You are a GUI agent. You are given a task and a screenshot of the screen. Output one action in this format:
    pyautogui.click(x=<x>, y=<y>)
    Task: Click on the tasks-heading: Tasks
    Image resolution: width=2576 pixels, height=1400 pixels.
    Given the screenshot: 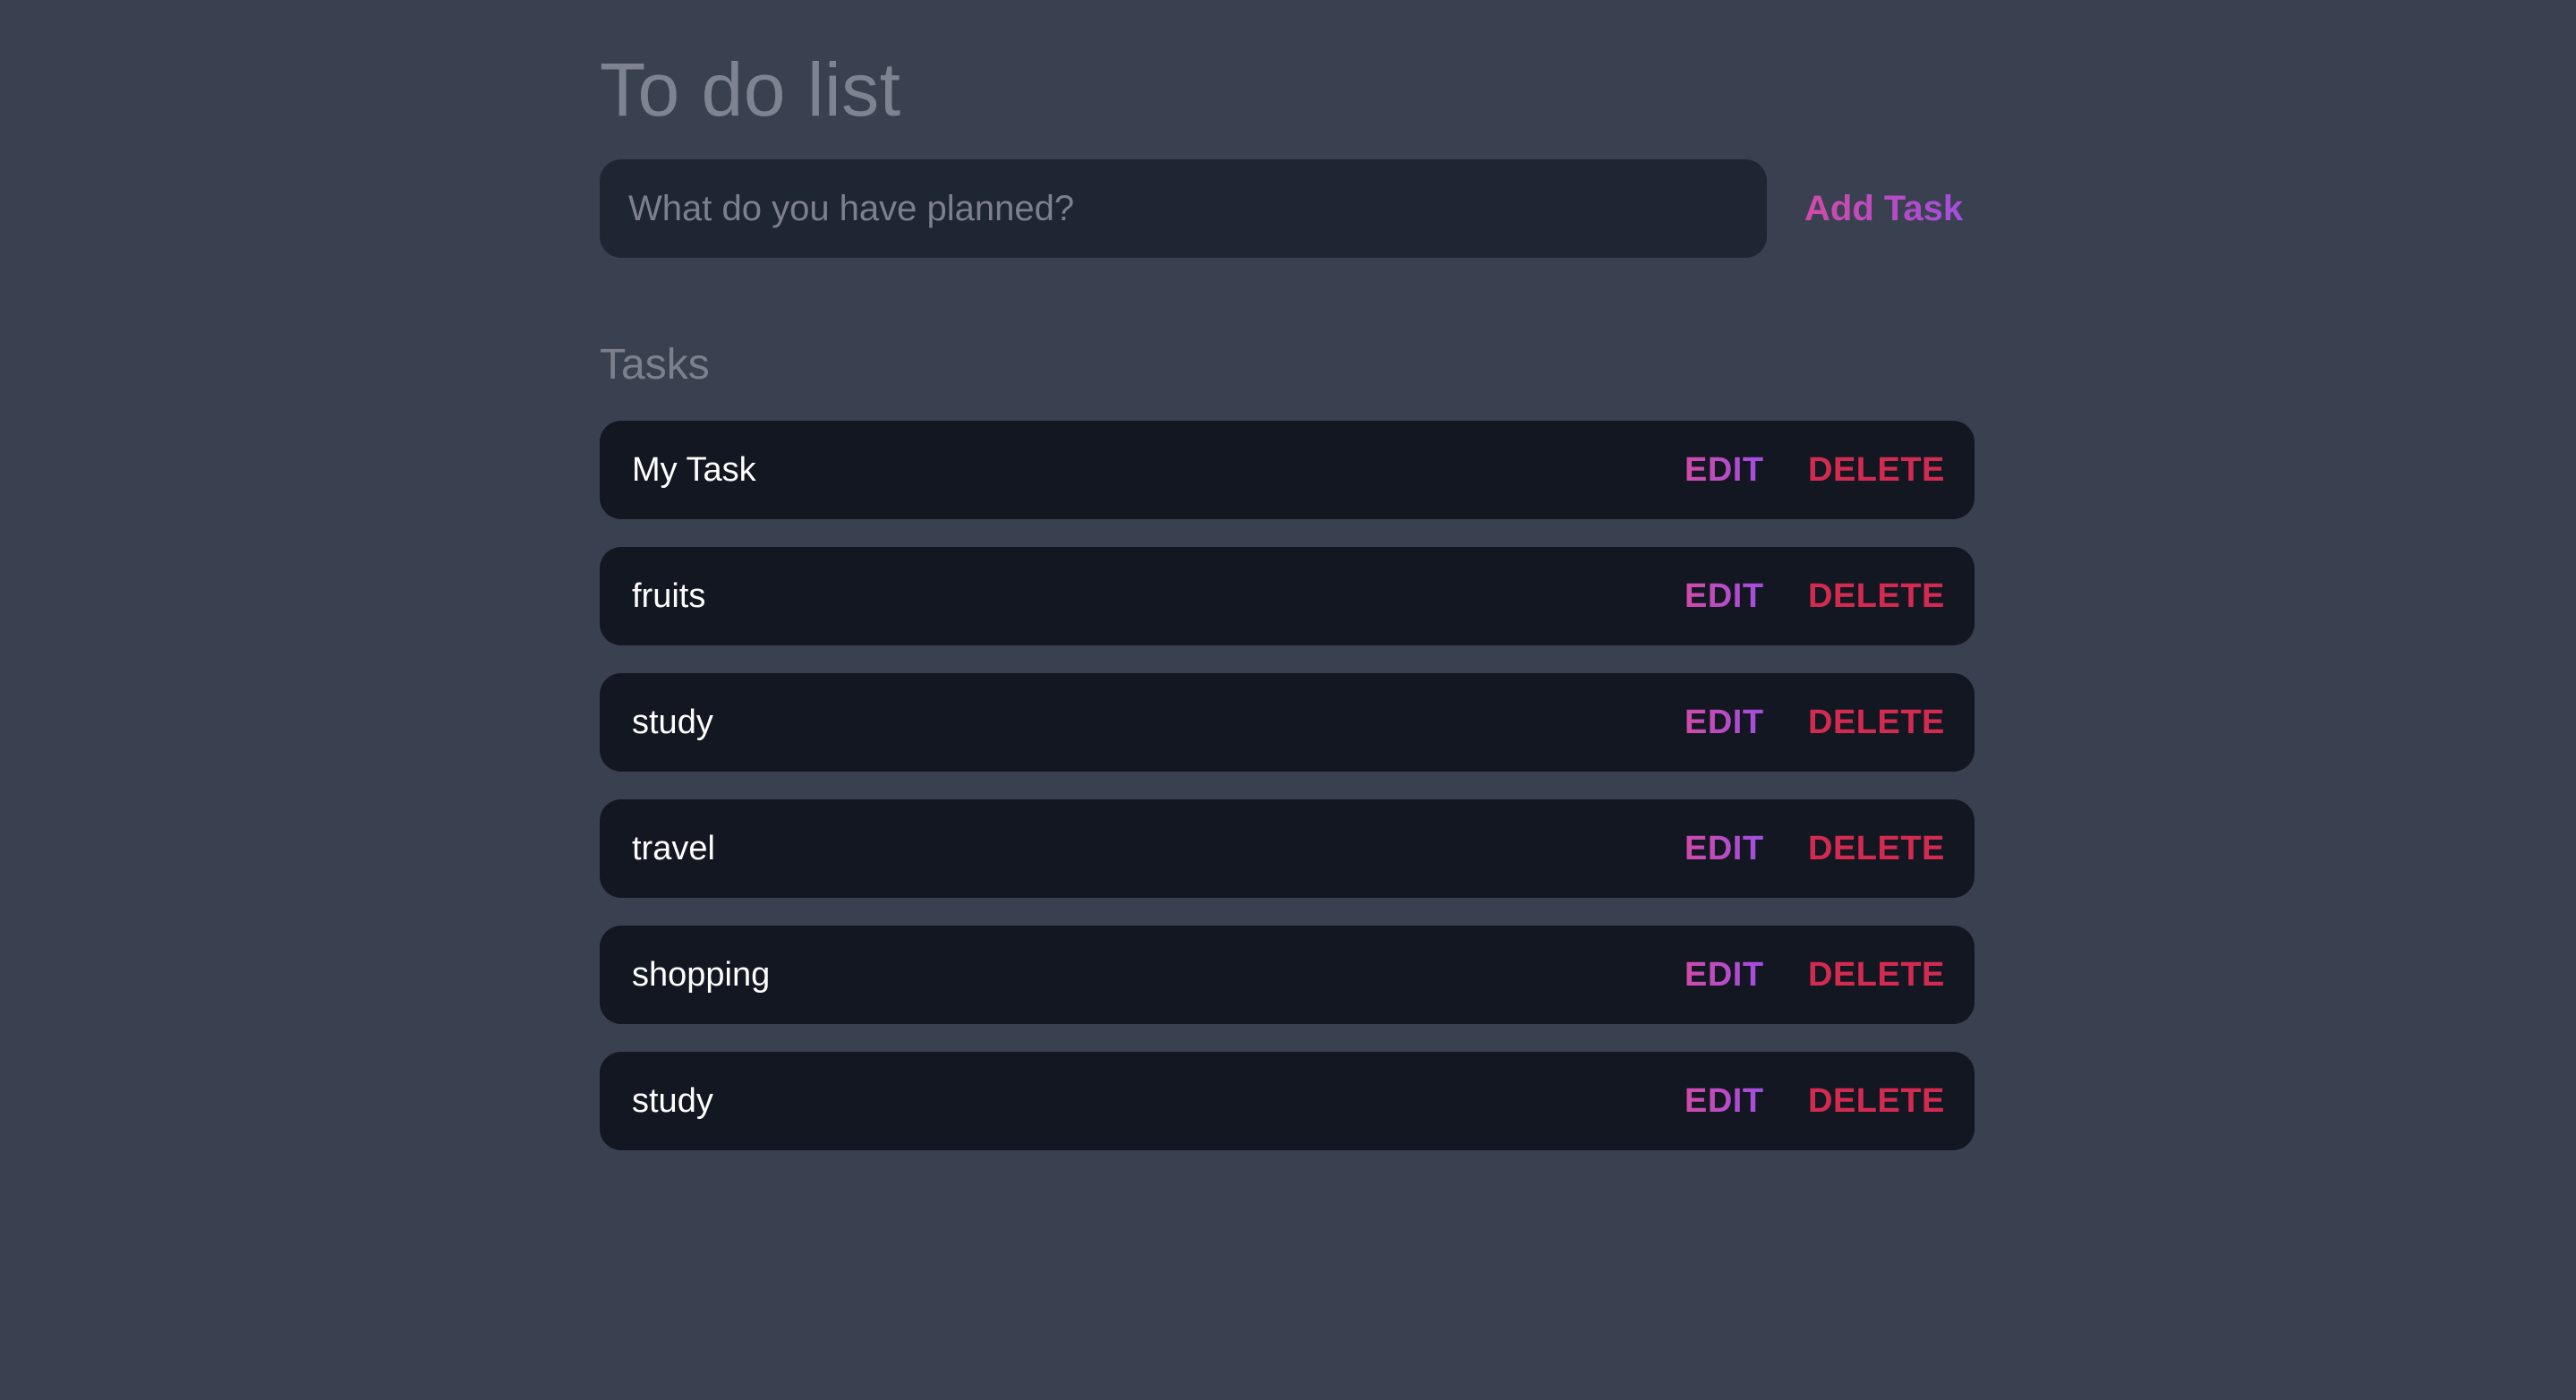 What is the action you would take?
    pyautogui.click(x=655, y=364)
    